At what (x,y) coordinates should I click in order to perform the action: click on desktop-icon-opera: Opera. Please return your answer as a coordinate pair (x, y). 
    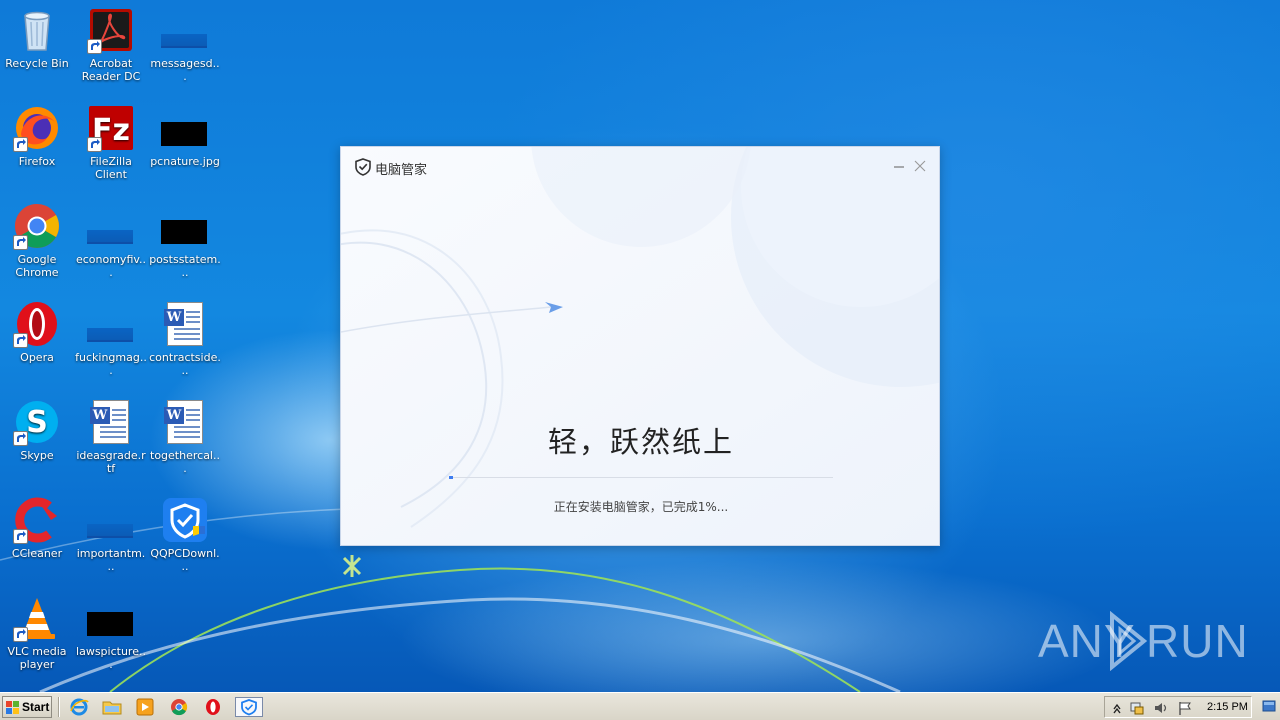
    Looking at the image, I should click on (37, 332).